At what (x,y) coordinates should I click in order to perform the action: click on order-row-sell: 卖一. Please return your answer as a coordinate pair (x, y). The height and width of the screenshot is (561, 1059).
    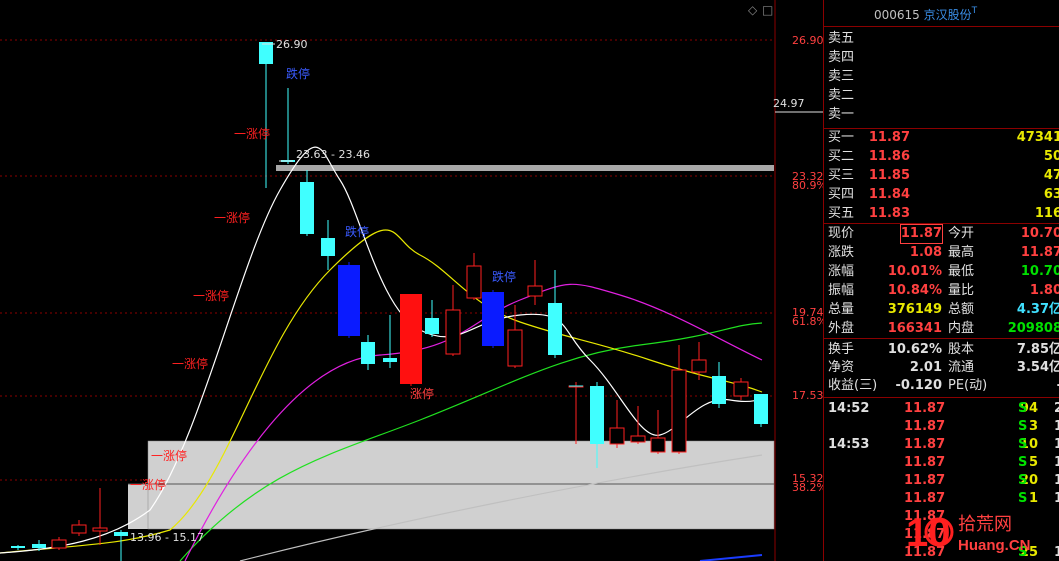
    Looking at the image, I should click on (941, 115).